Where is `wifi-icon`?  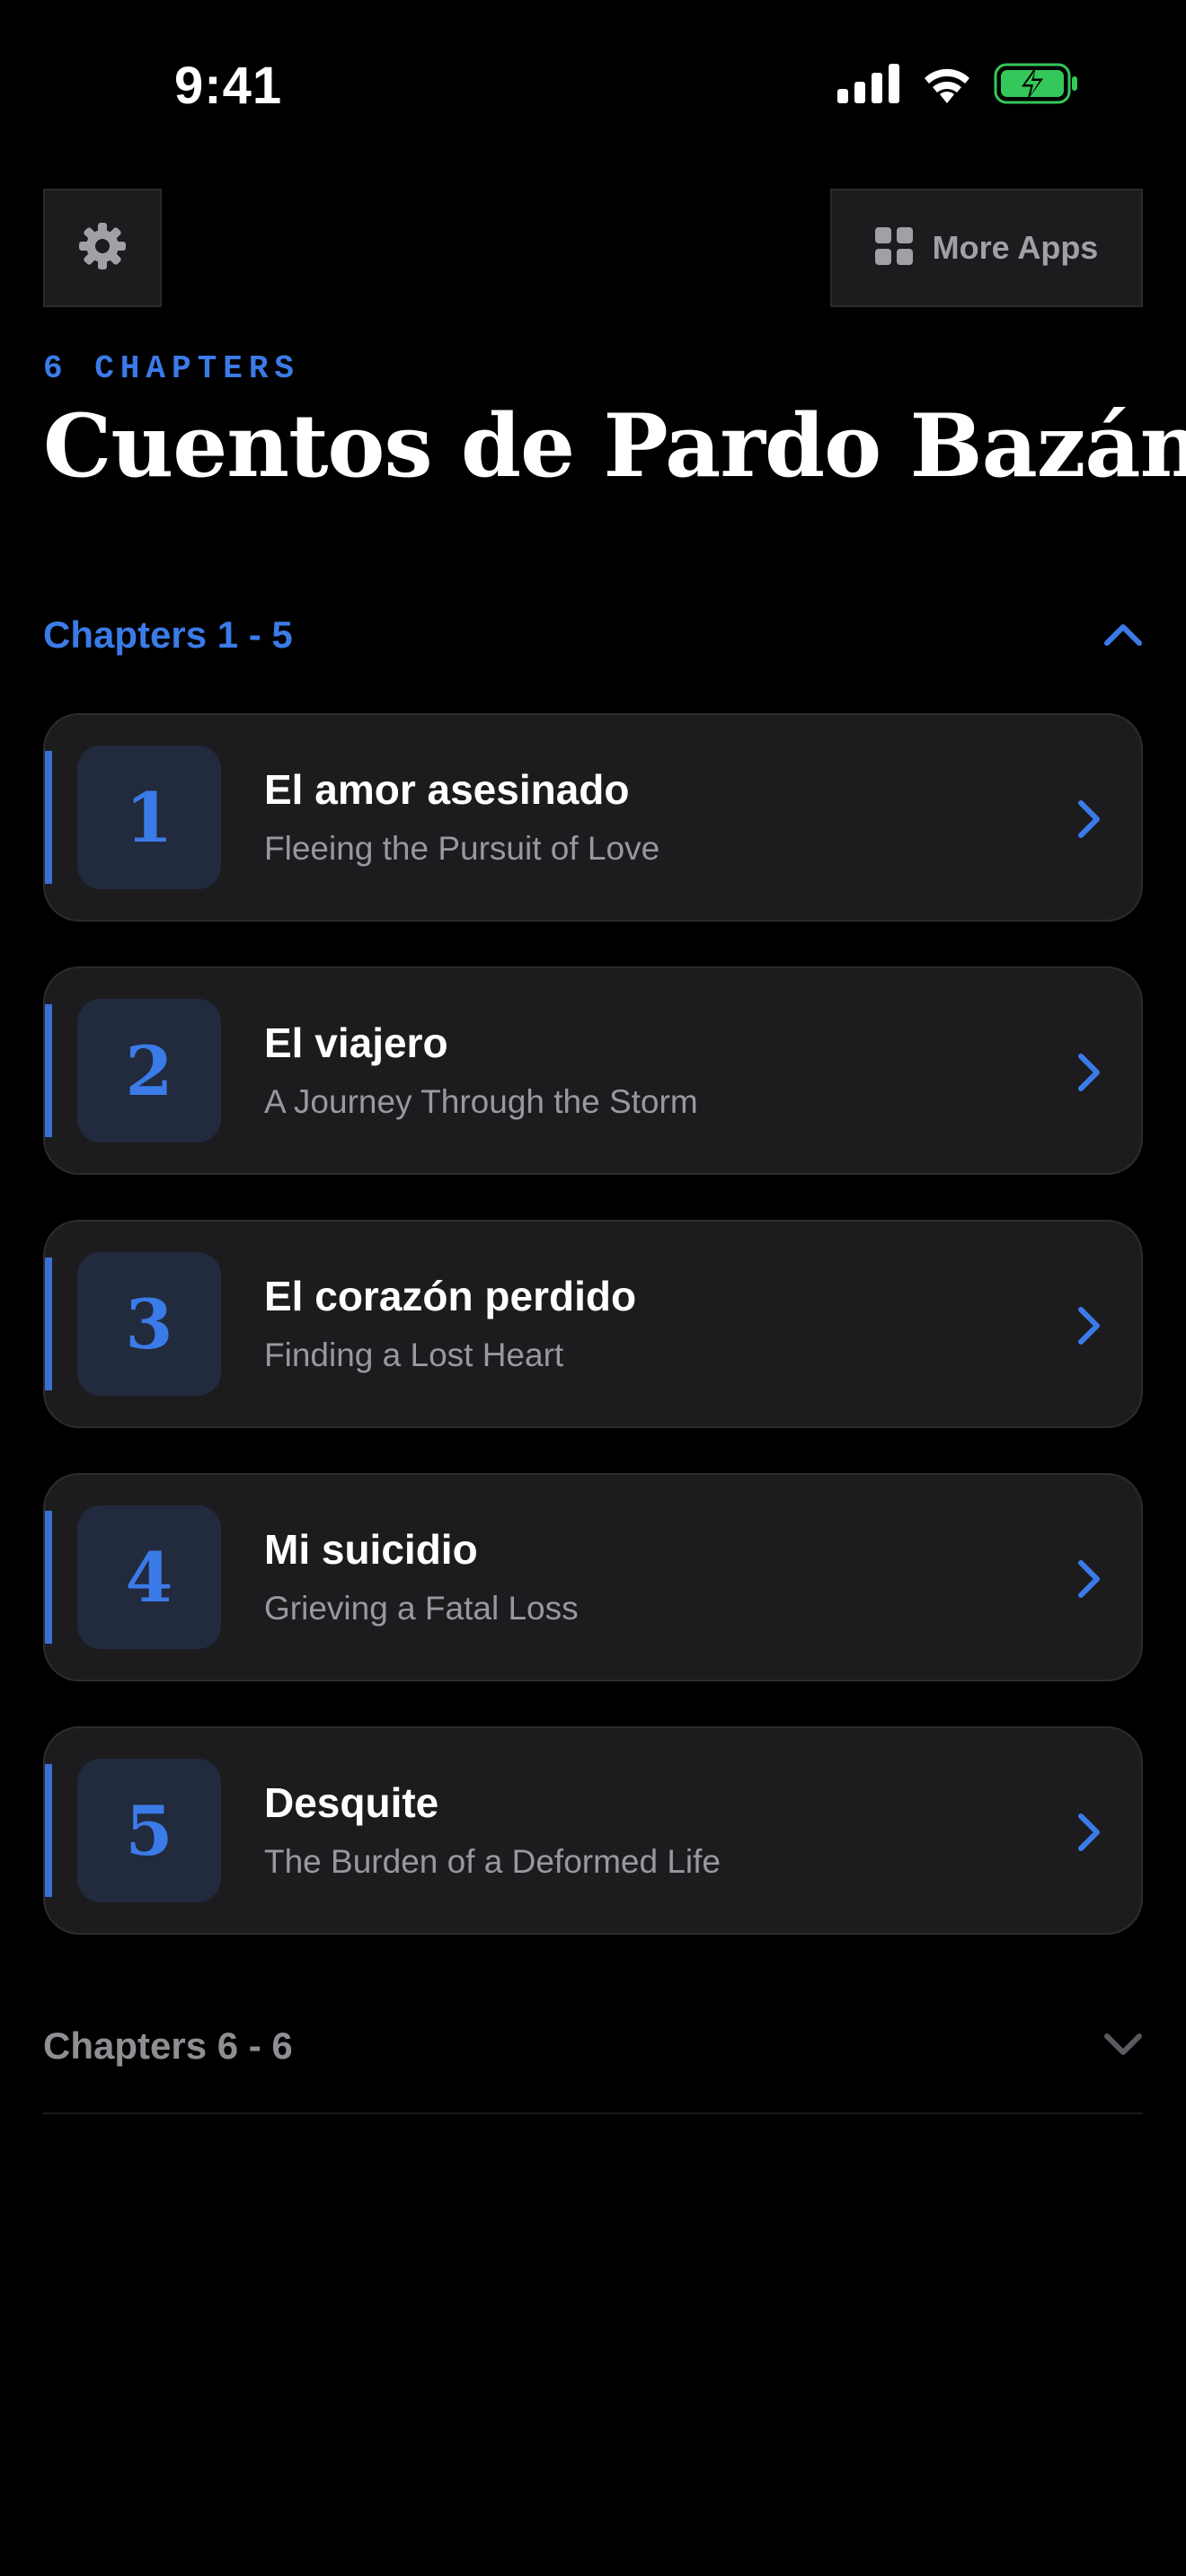 wifi-icon is located at coordinates (947, 86).